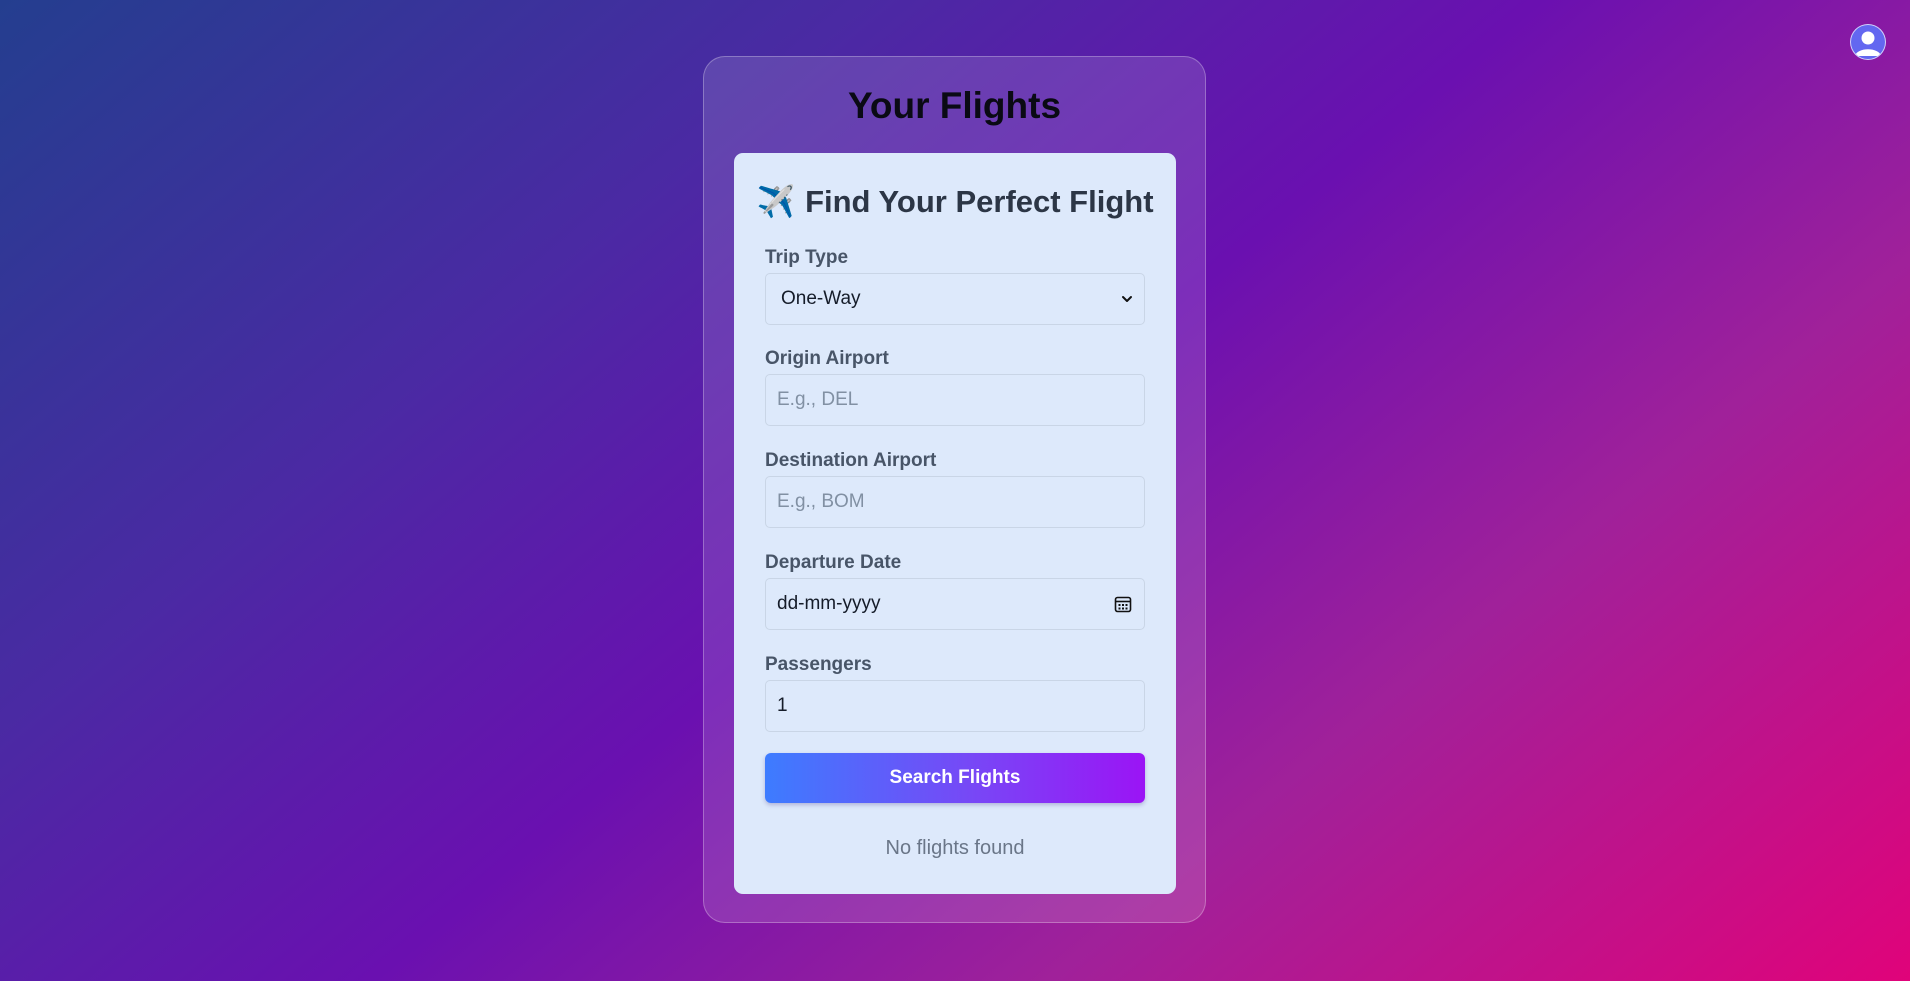  I want to click on origin-field: Origin Airport, so click(955, 387).